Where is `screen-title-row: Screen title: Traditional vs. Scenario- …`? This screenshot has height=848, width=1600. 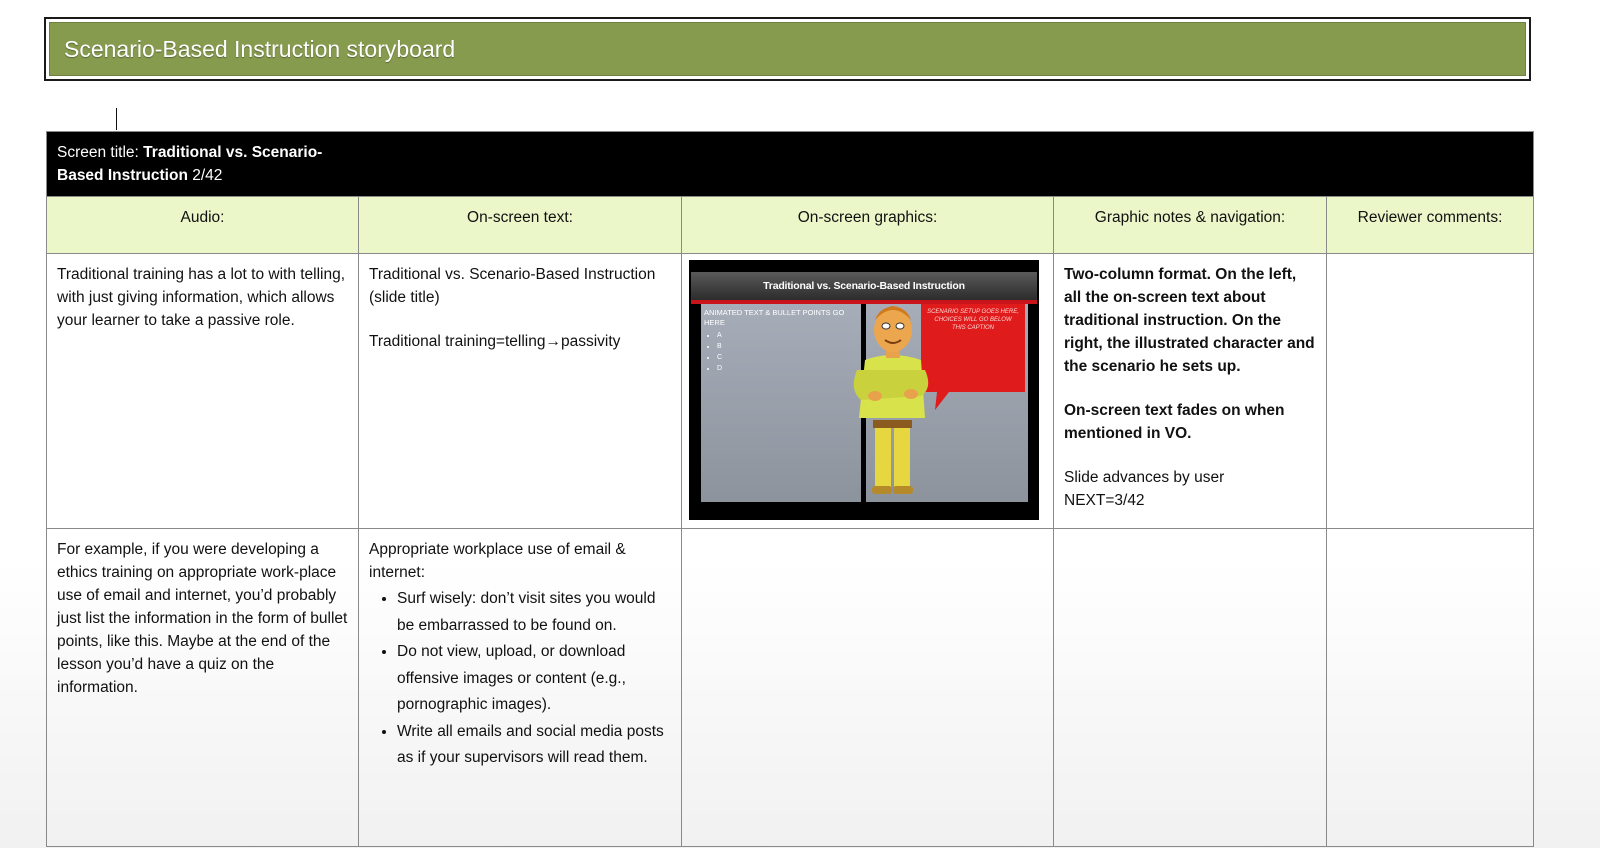
screen-title-row: Screen title: Traditional vs. Scenario- … is located at coordinates (790, 164).